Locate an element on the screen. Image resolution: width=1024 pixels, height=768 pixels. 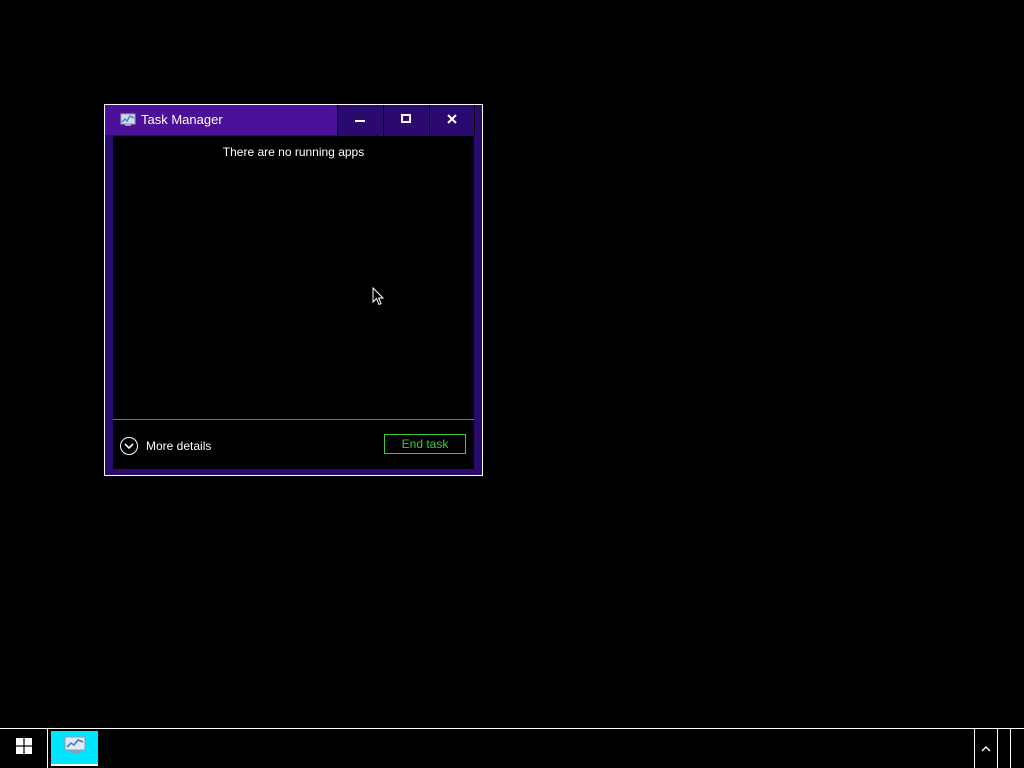
taskbar is located at coordinates (512, 748).